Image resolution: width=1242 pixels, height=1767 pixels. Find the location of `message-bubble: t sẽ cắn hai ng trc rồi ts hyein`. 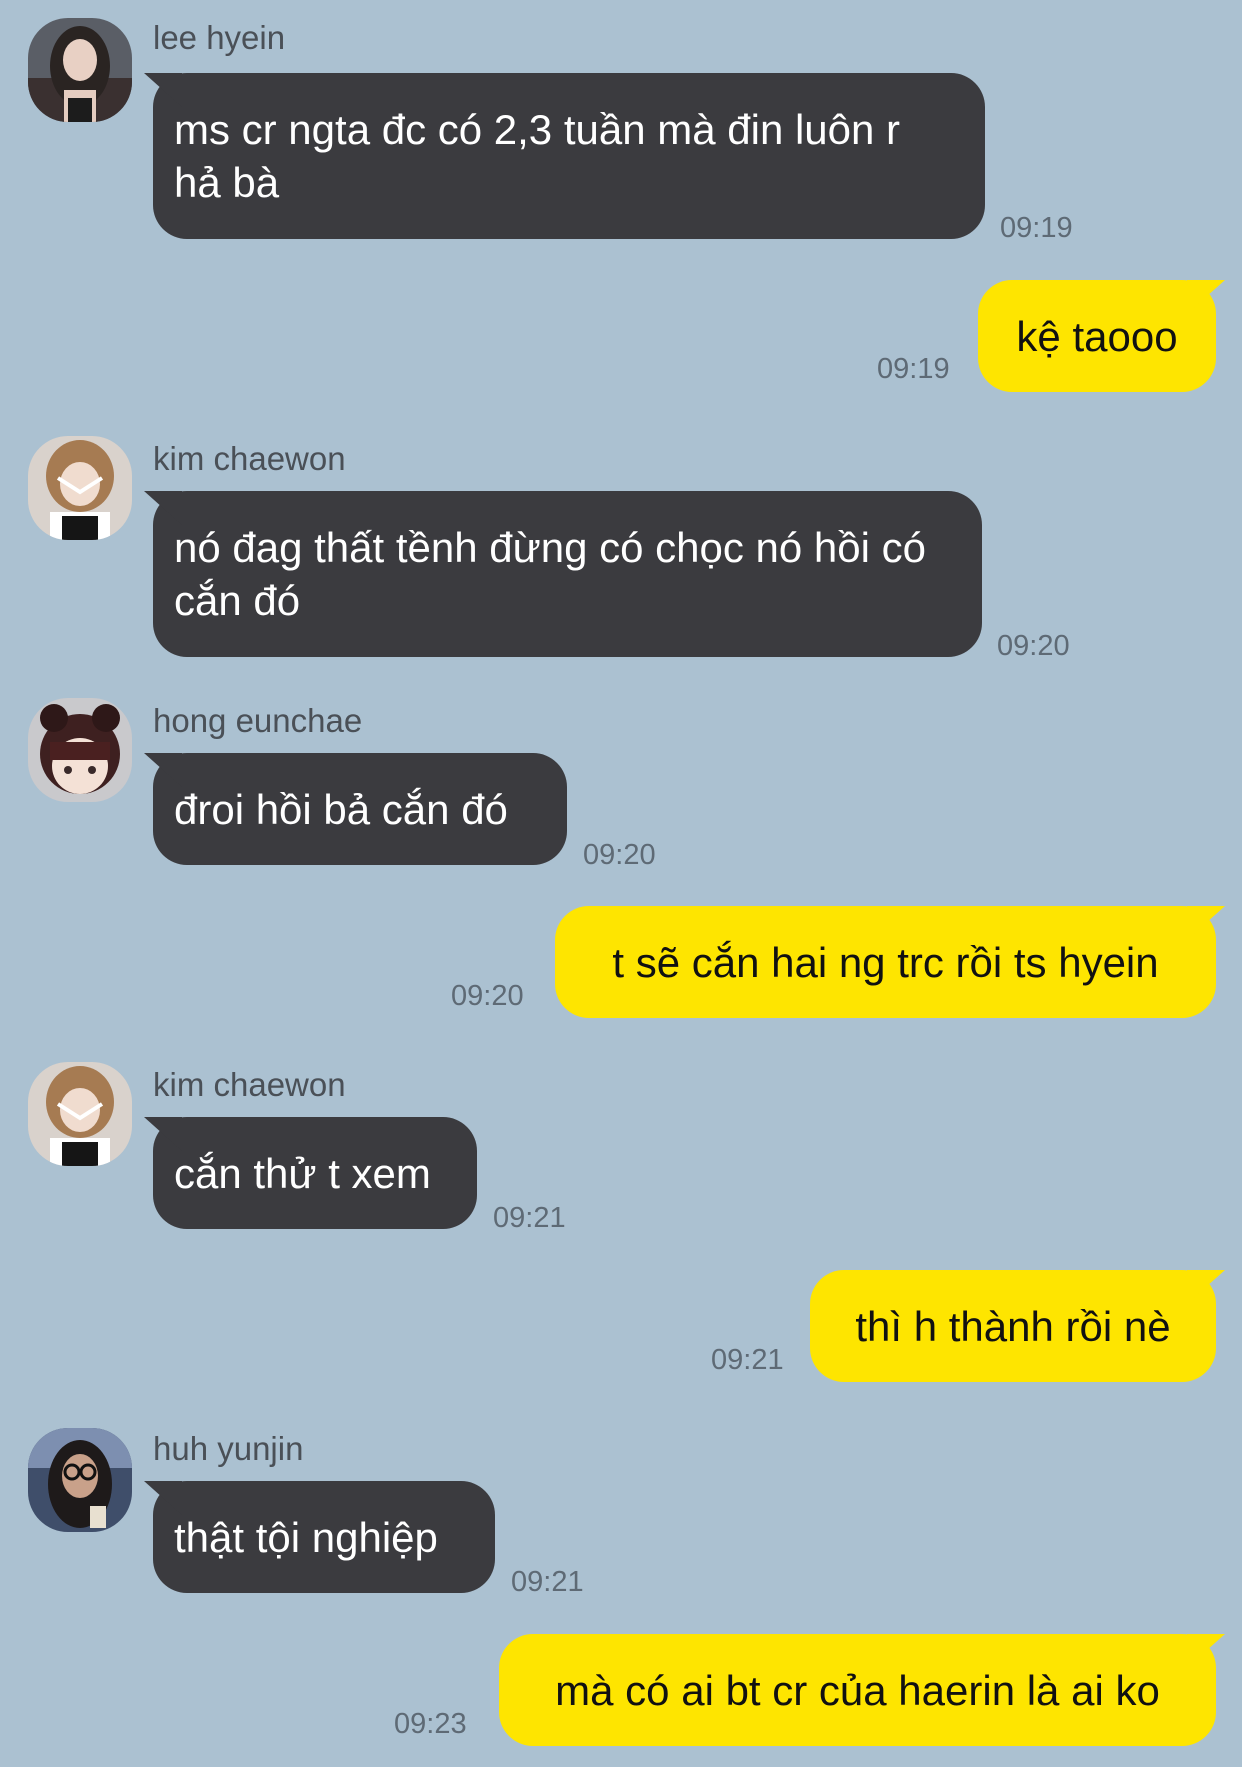

message-bubble: t sẽ cắn hai ng trc rồi ts hyein is located at coordinates (885, 962).